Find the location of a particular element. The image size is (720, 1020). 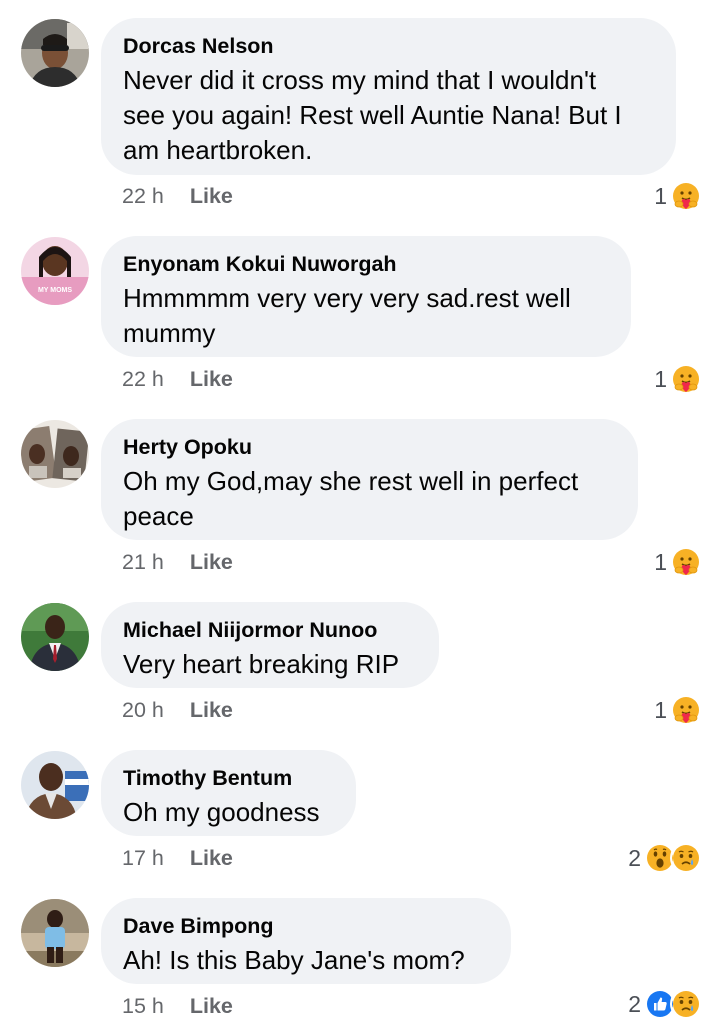

comment-timestamp: 17 h is located at coordinates (143, 858).